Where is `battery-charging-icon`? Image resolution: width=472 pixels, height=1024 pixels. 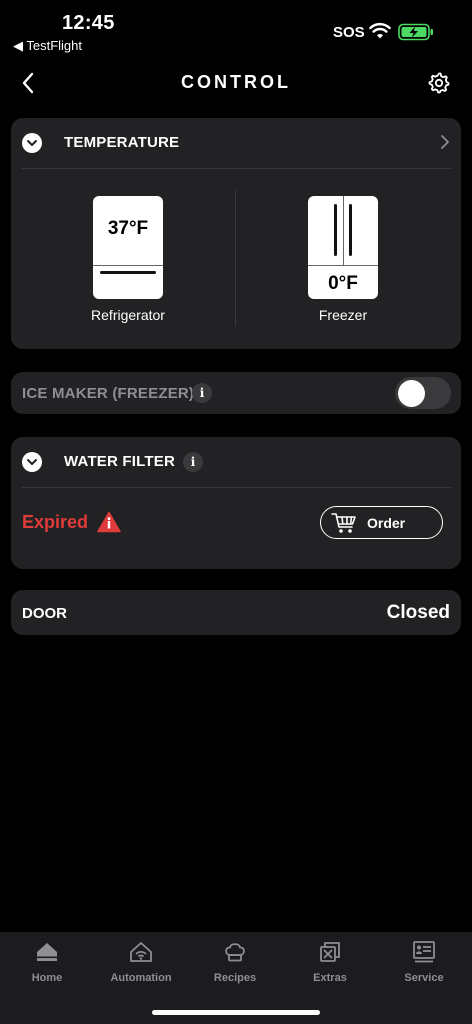 battery-charging-icon is located at coordinates (415, 32).